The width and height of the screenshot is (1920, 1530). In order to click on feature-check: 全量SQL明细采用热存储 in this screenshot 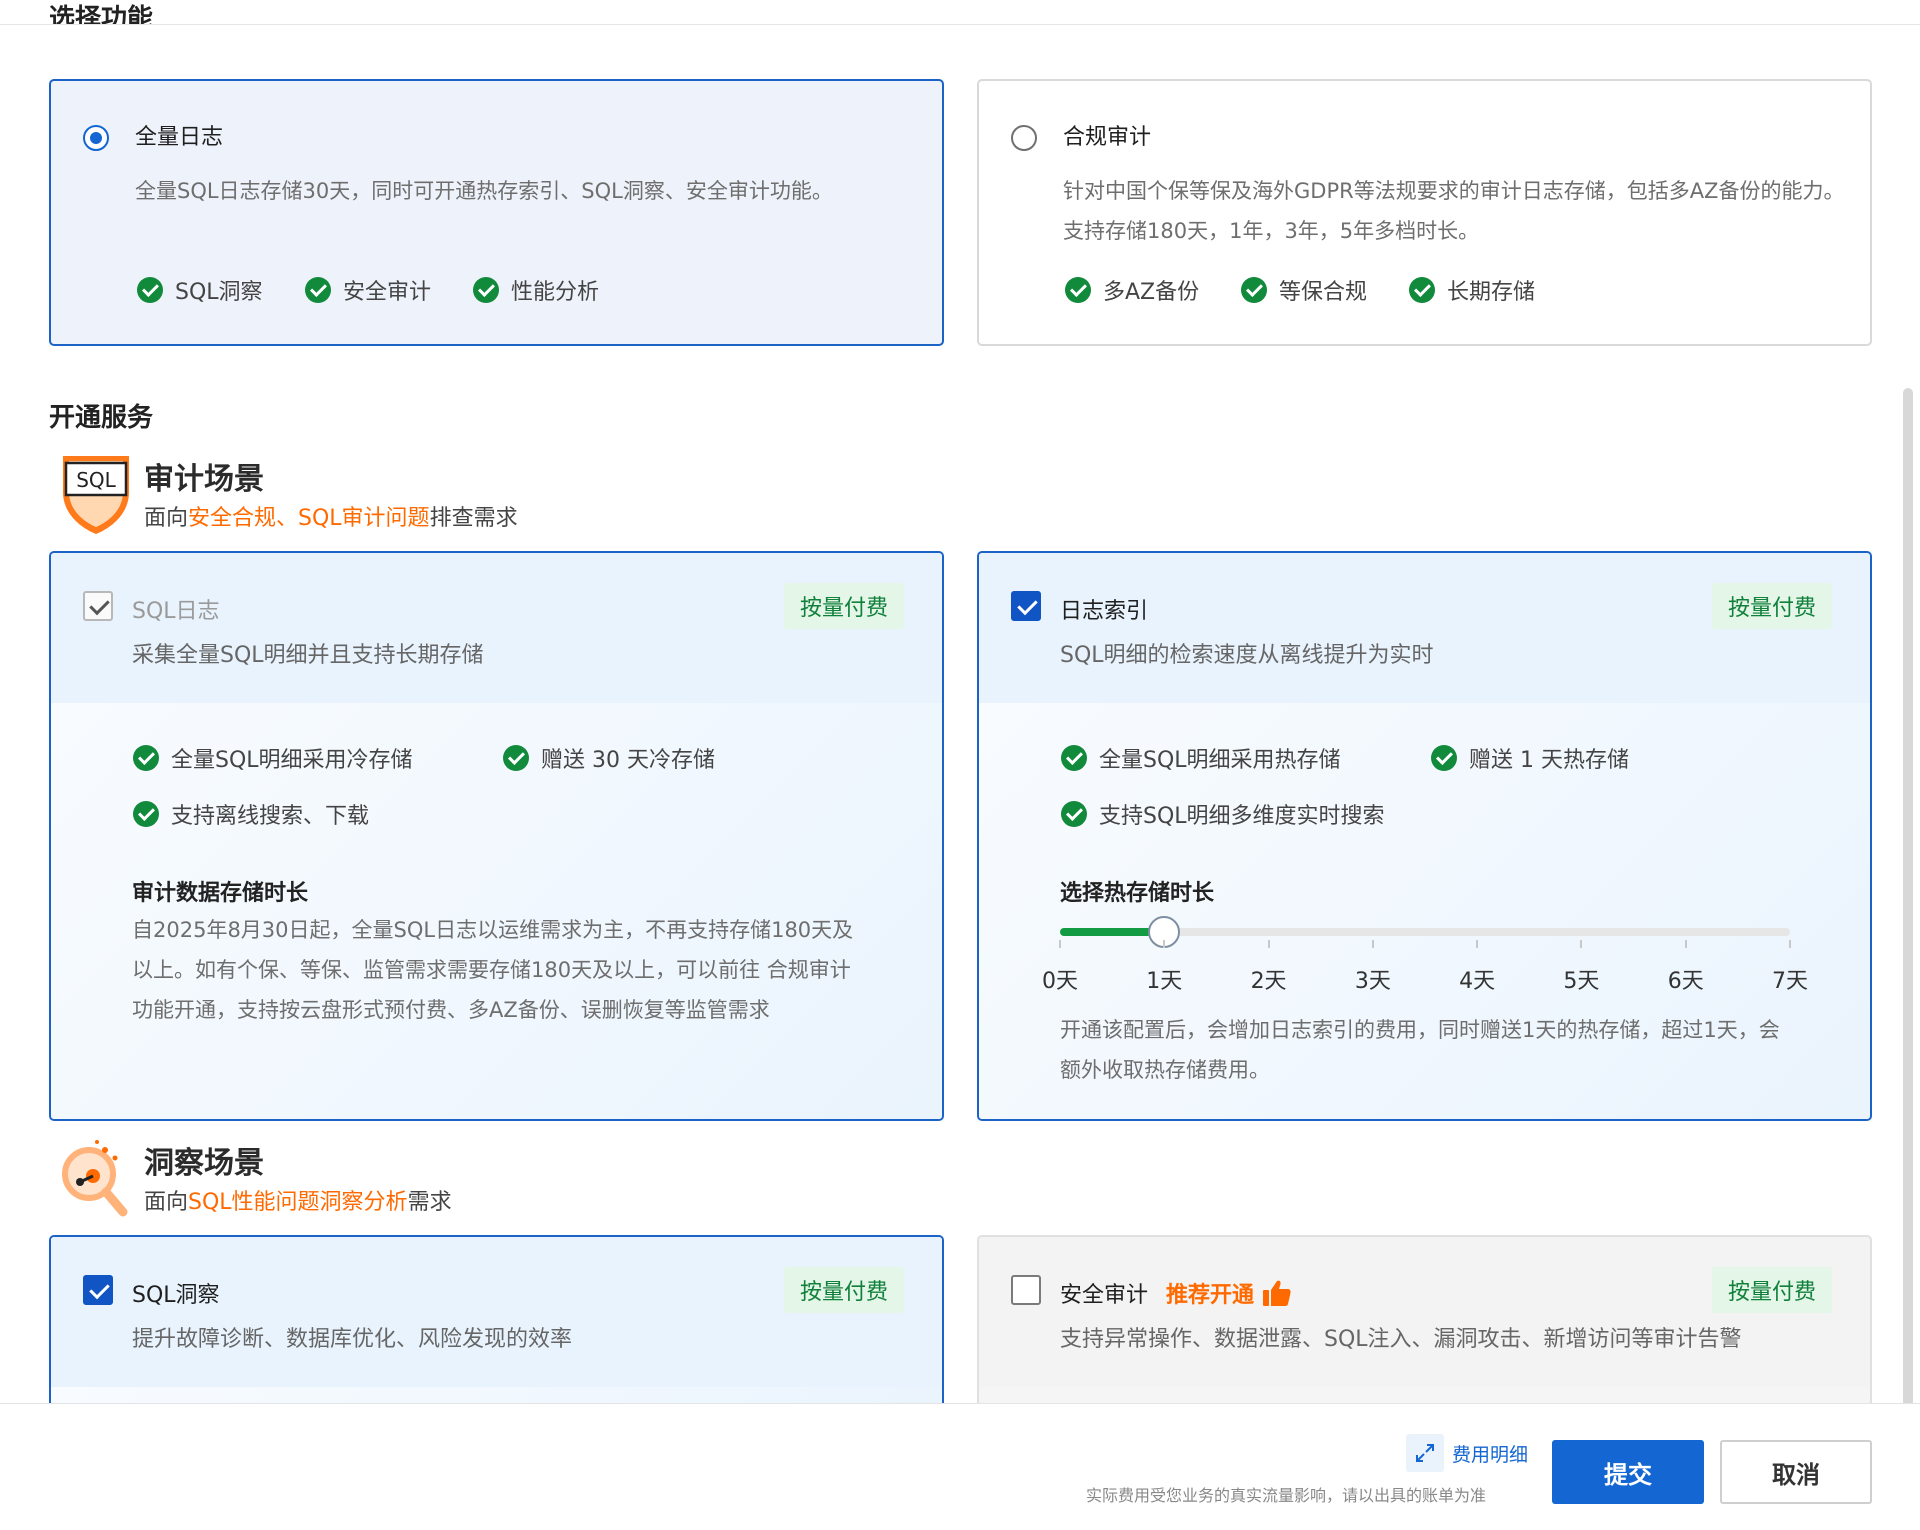, I will do `click(1201, 758)`.